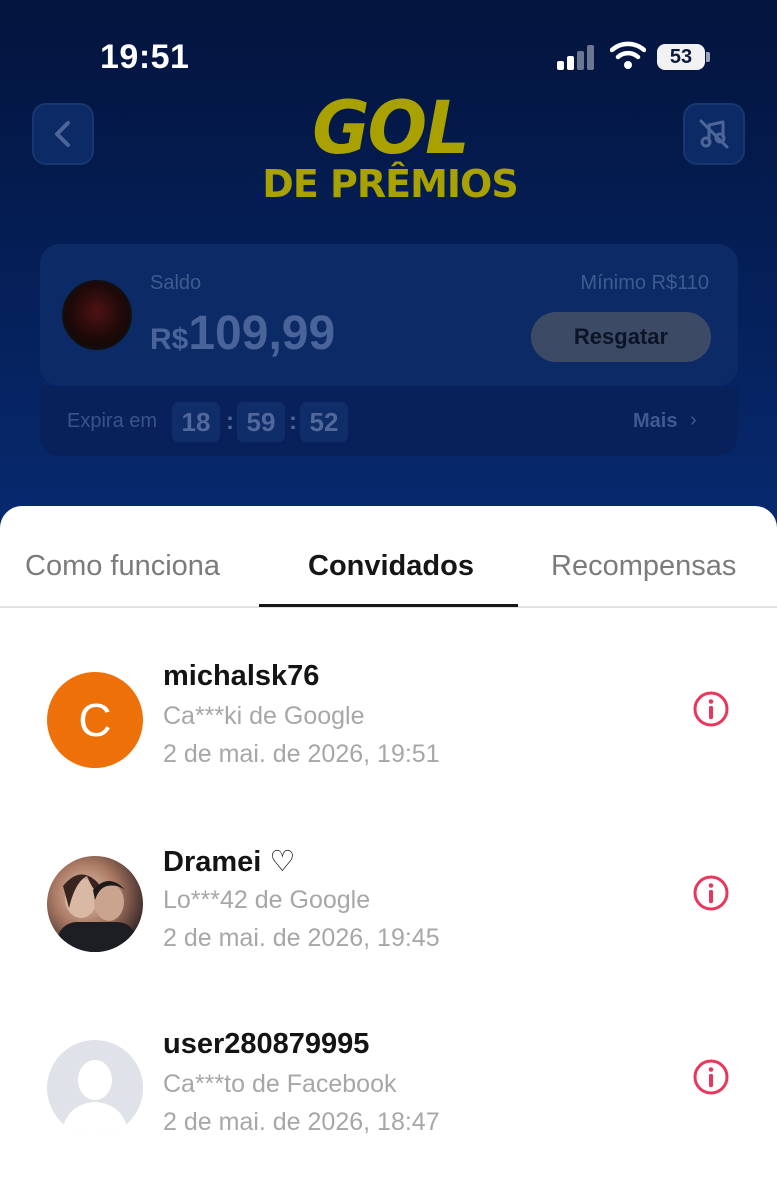 The image size is (777, 1200). I want to click on user-avatar, so click(97, 315).